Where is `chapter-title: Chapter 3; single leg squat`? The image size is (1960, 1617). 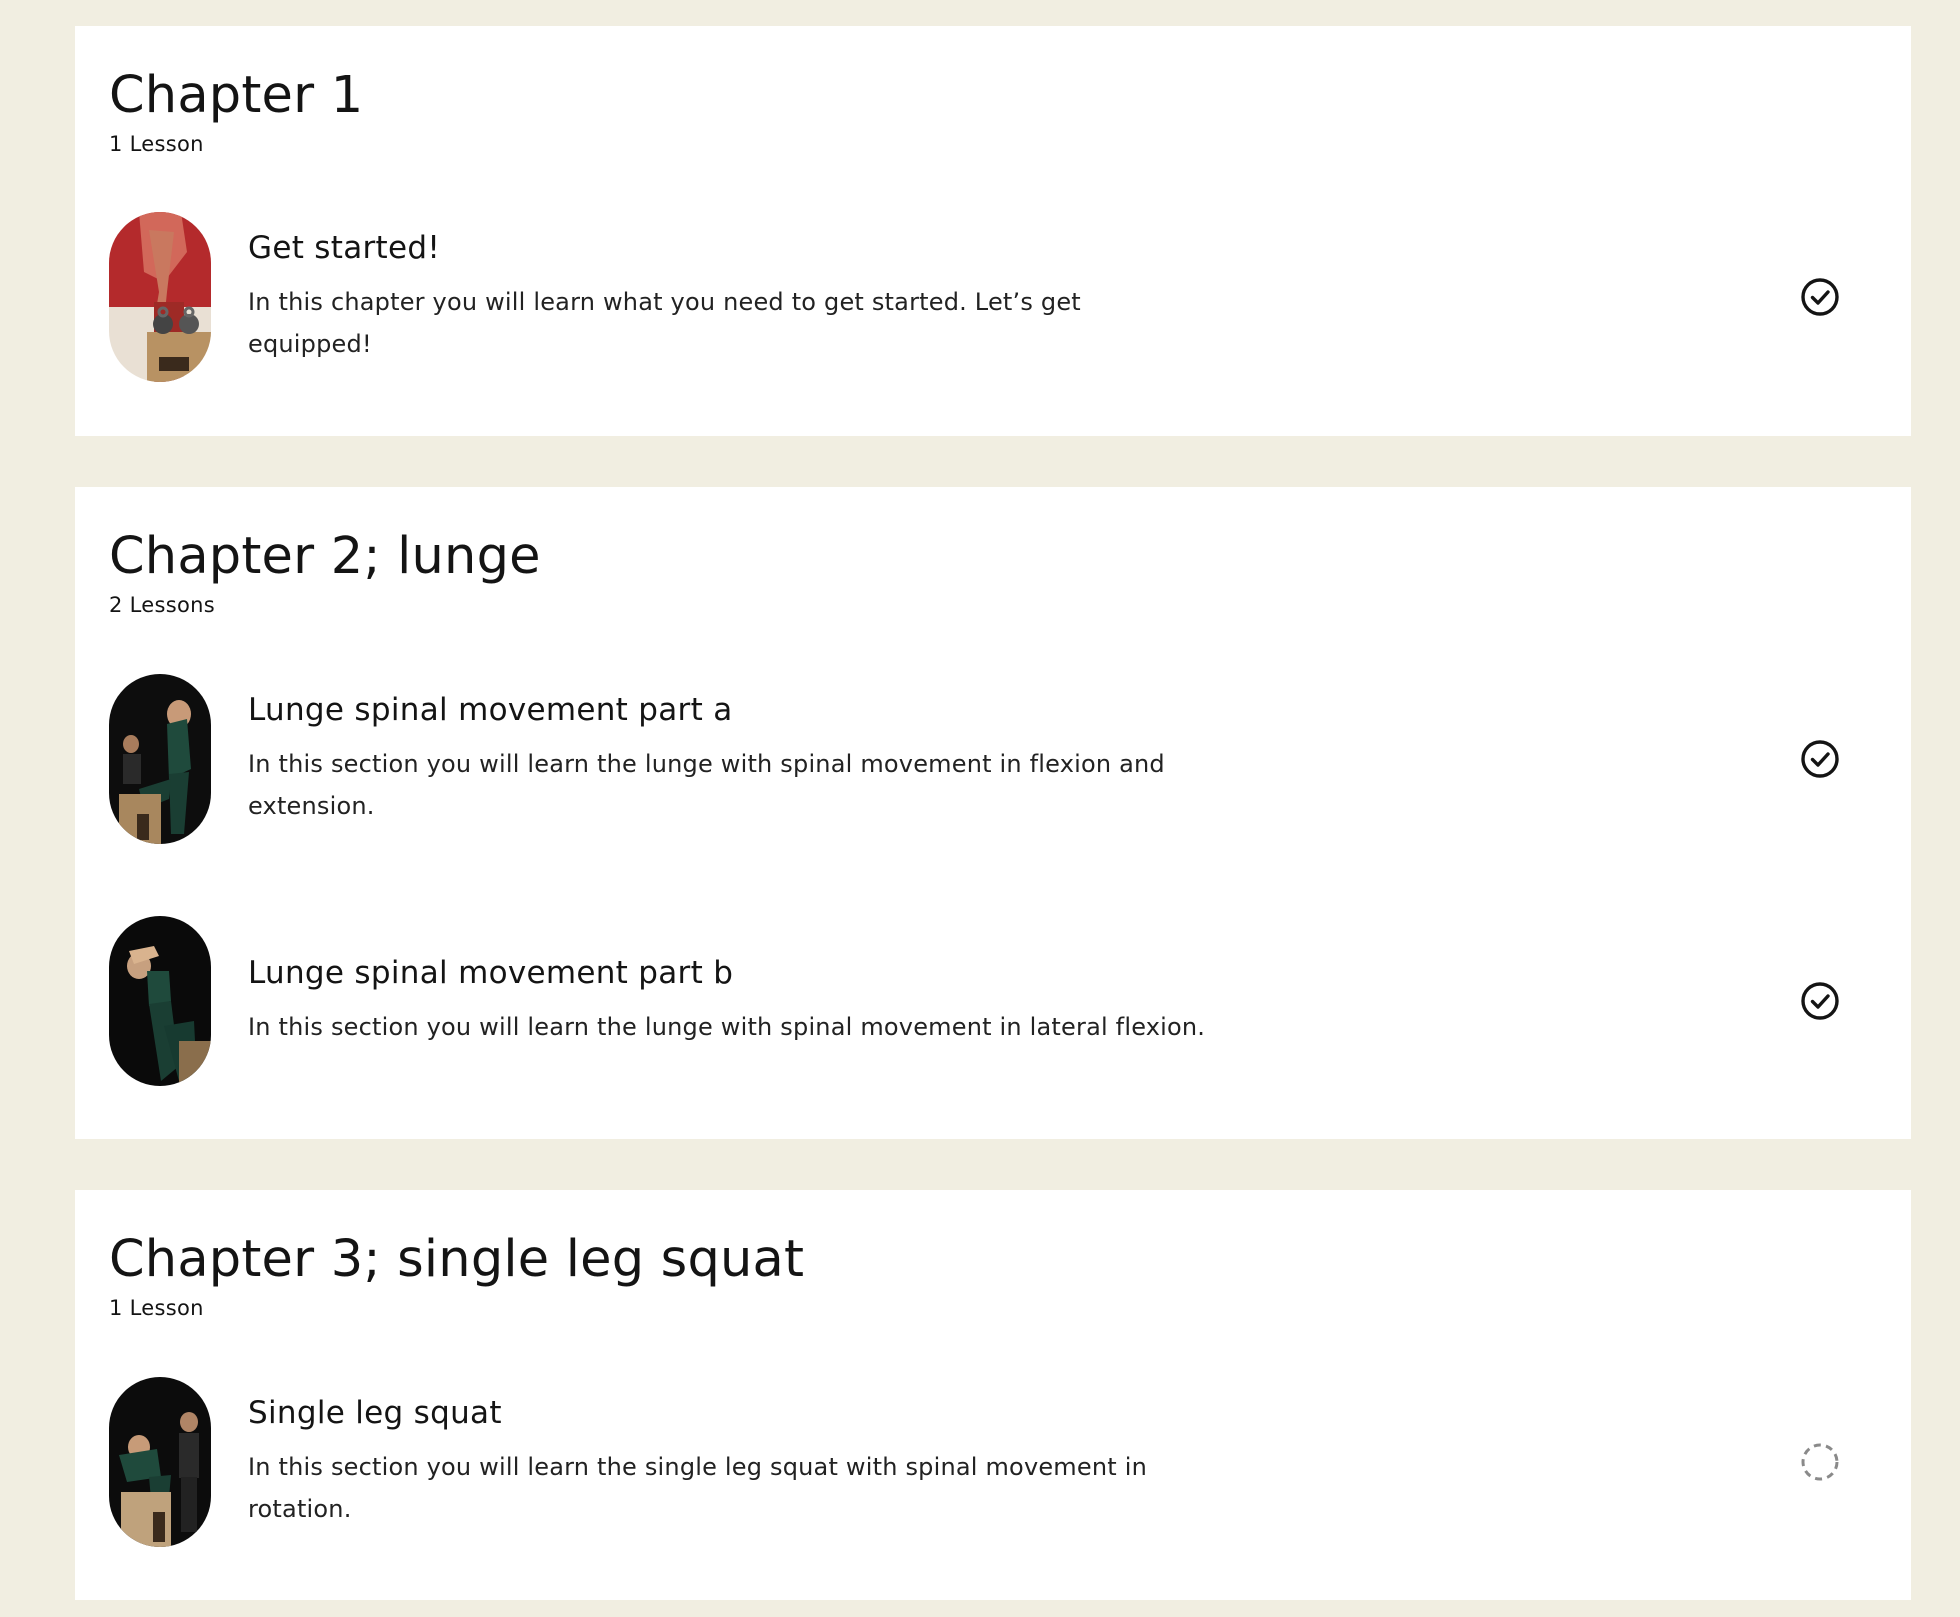 chapter-title: Chapter 3; single leg squat is located at coordinates (457, 1259).